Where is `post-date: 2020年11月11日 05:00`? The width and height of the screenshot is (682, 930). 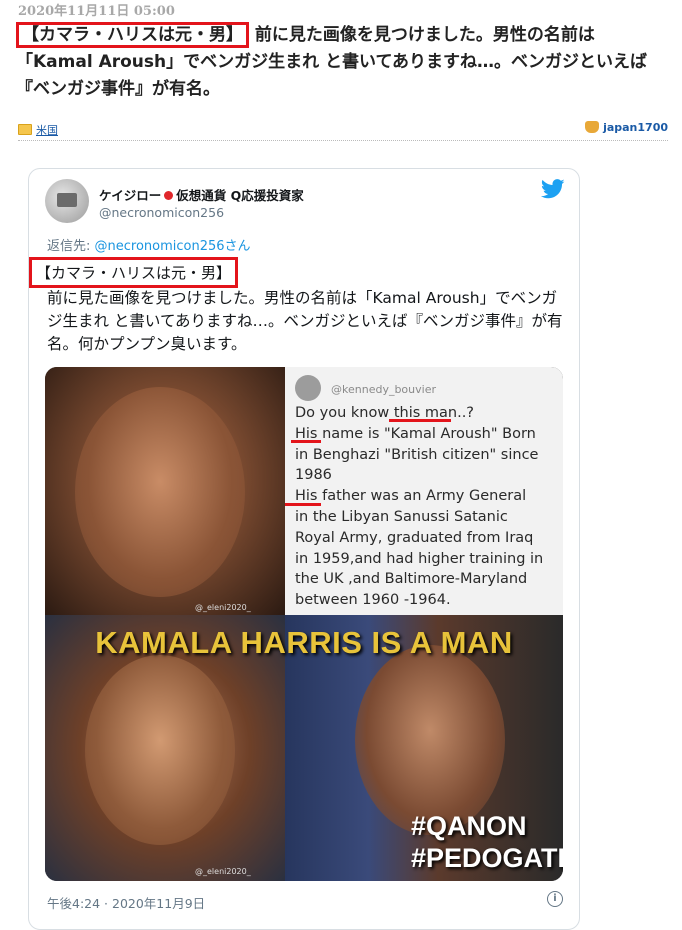
post-date: 2020年11月11日 05:00 is located at coordinates (96, 11).